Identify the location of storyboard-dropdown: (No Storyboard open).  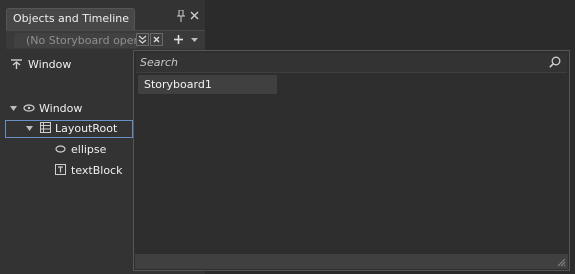
(76, 40).